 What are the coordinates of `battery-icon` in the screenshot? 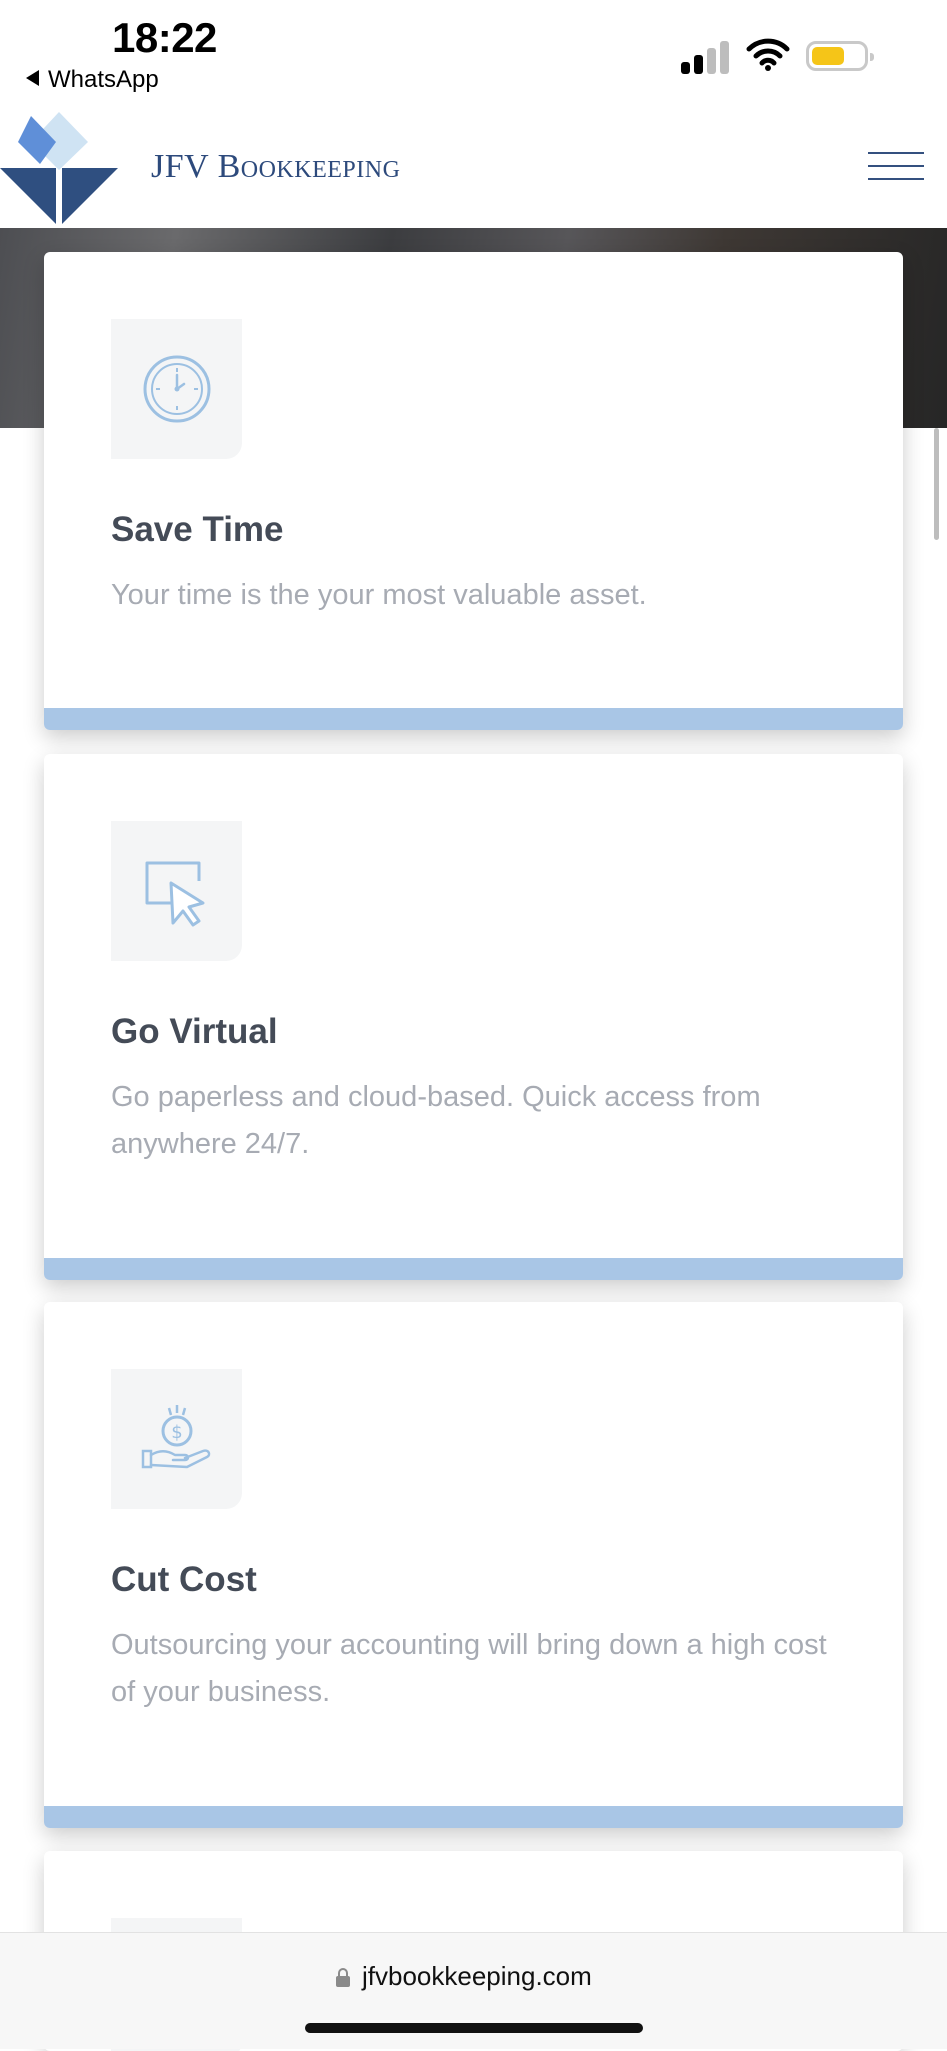 It's located at (840, 56).